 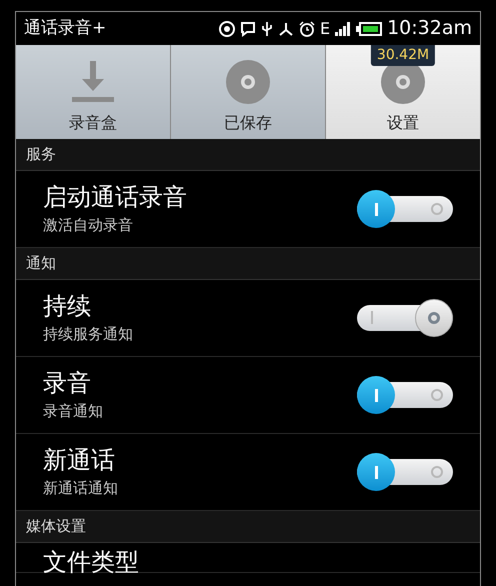 I want to click on setting-subtitle: 激活自动录音, so click(x=88, y=225).